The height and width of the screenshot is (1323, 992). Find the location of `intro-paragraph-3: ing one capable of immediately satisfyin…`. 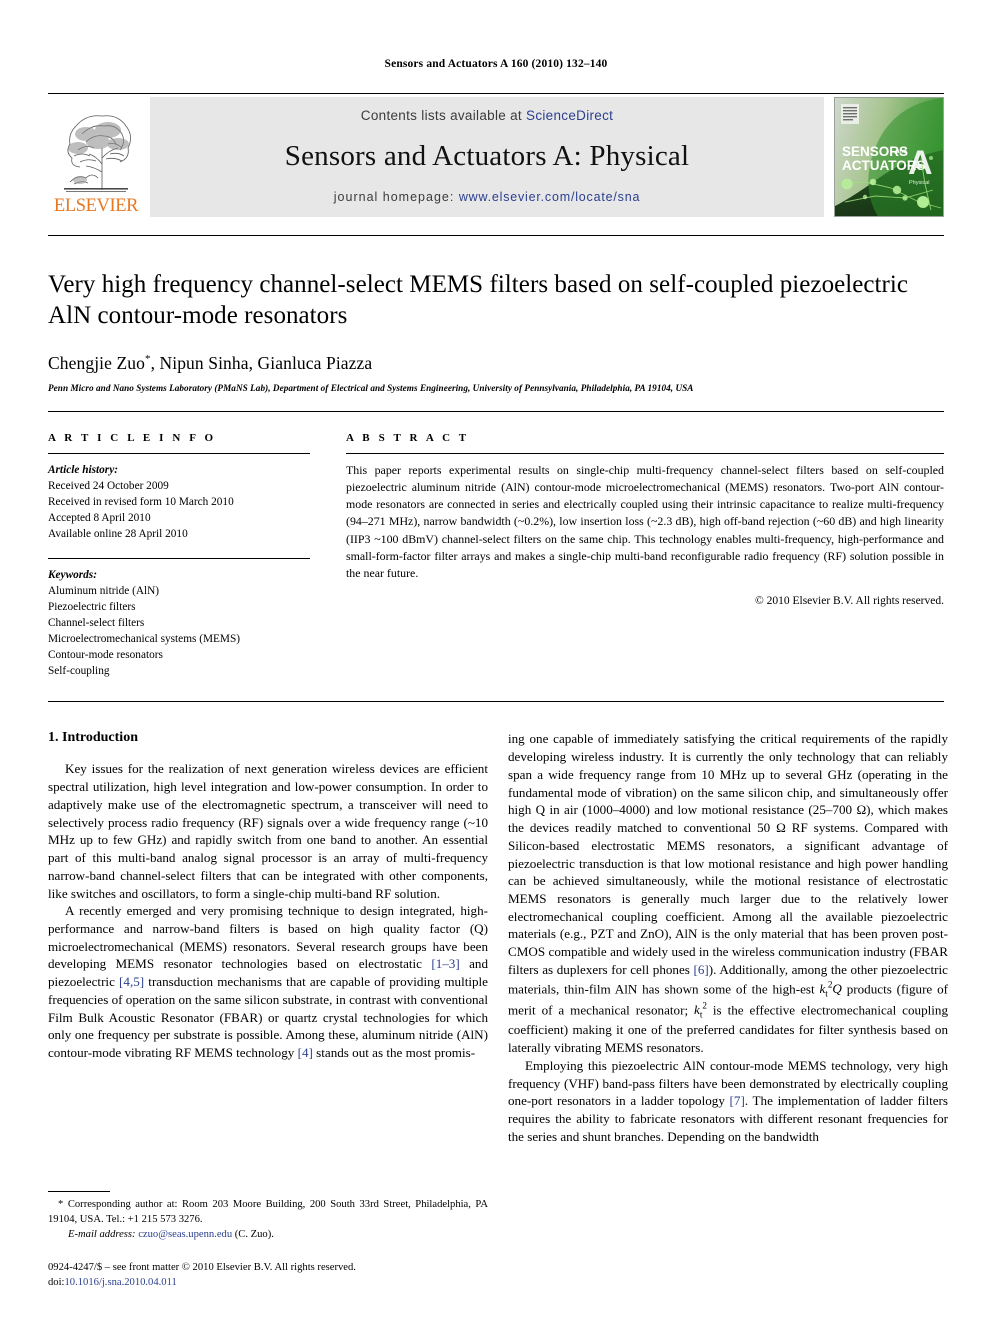

intro-paragraph-3: ing one capable of immediately satisfyin… is located at coordinates (728, 893).